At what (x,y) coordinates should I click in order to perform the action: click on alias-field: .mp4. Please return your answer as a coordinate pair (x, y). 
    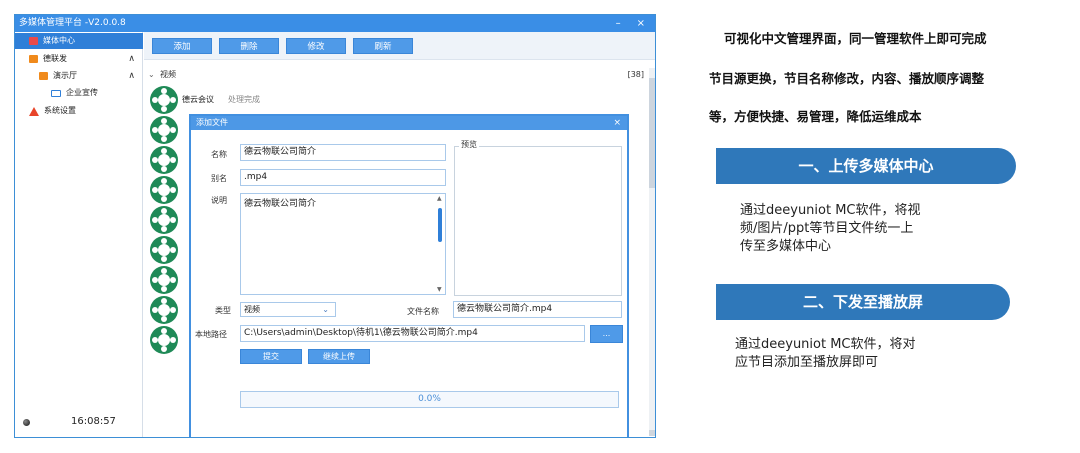
    Looking at the image, I should click on (343, 177).